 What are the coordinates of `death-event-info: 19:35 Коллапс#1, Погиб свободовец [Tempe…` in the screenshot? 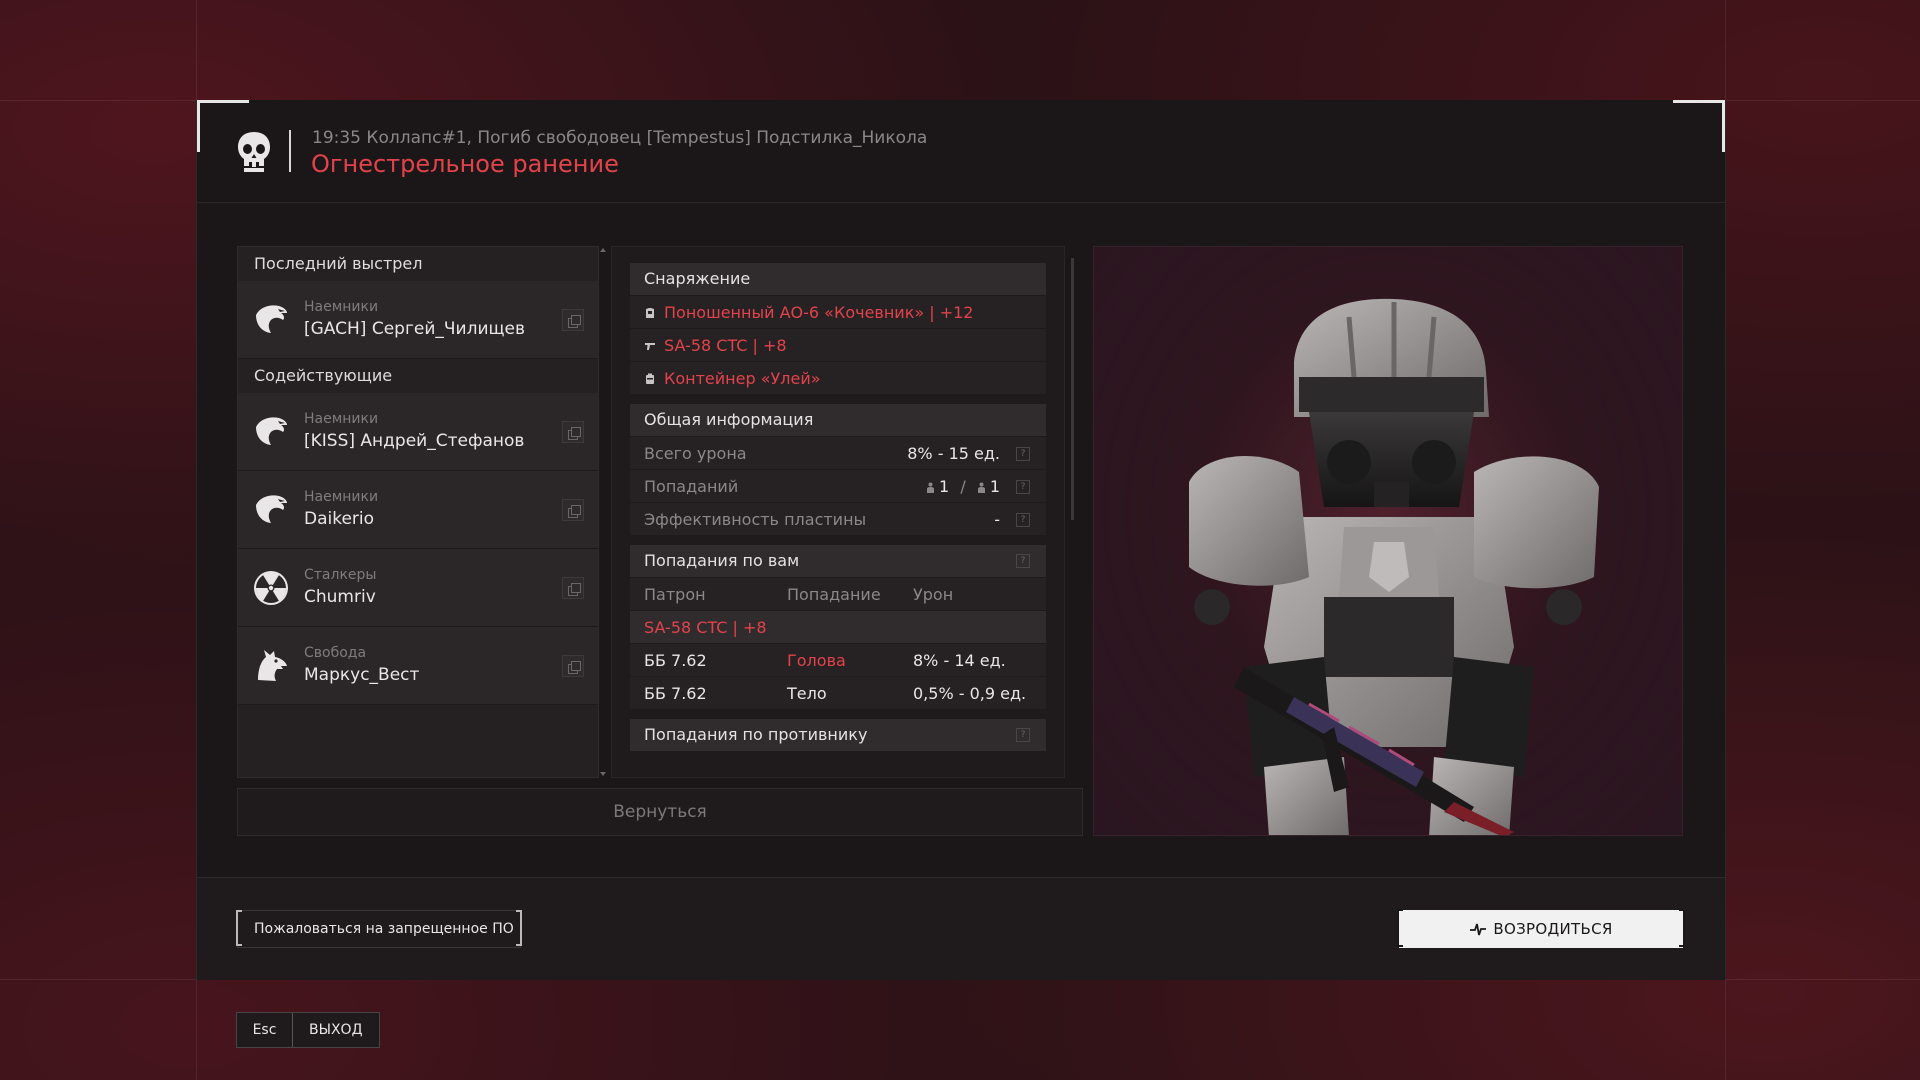 It's located at (620, 138).